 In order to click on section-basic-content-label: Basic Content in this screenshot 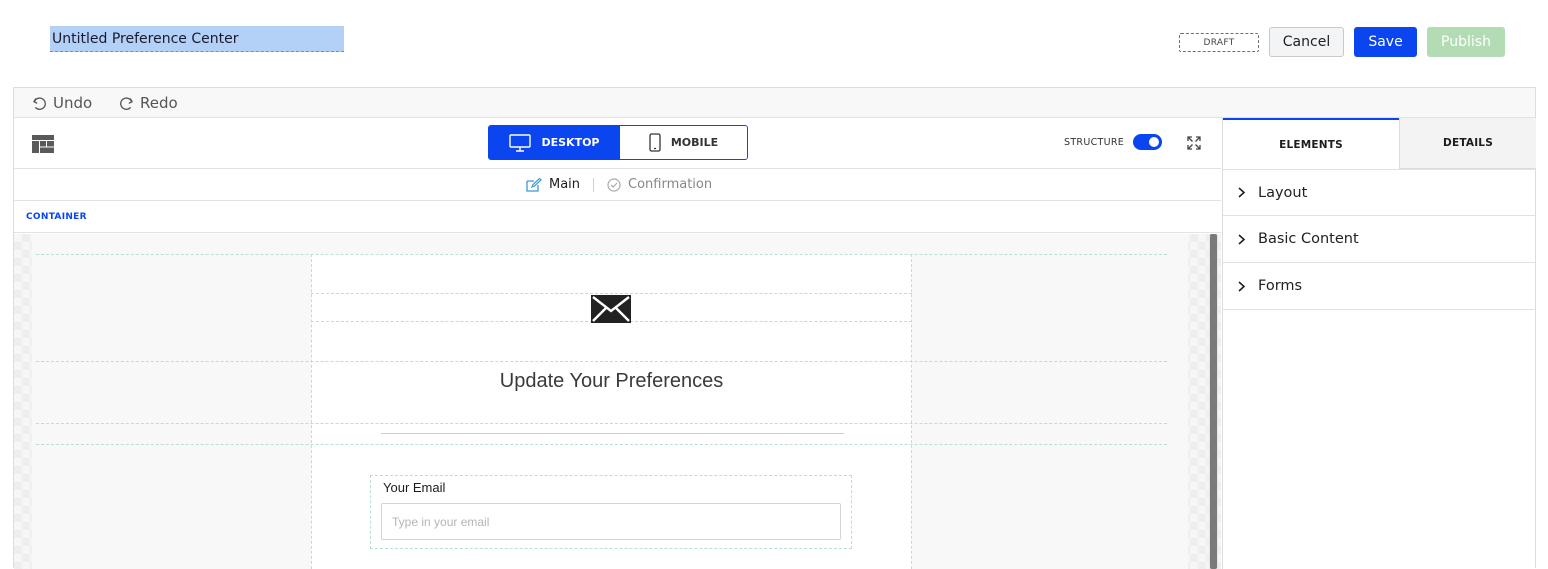, I will do `click(1308, 239)`.